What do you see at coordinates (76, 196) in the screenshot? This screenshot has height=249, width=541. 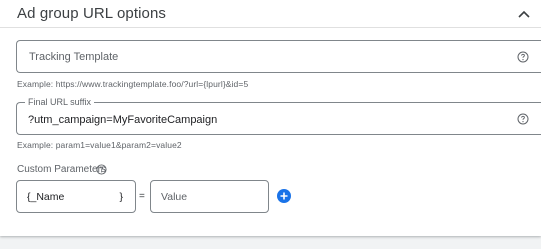 I see `custom-parameter-name-field: {_Name }` at bounding box center [76, 196].